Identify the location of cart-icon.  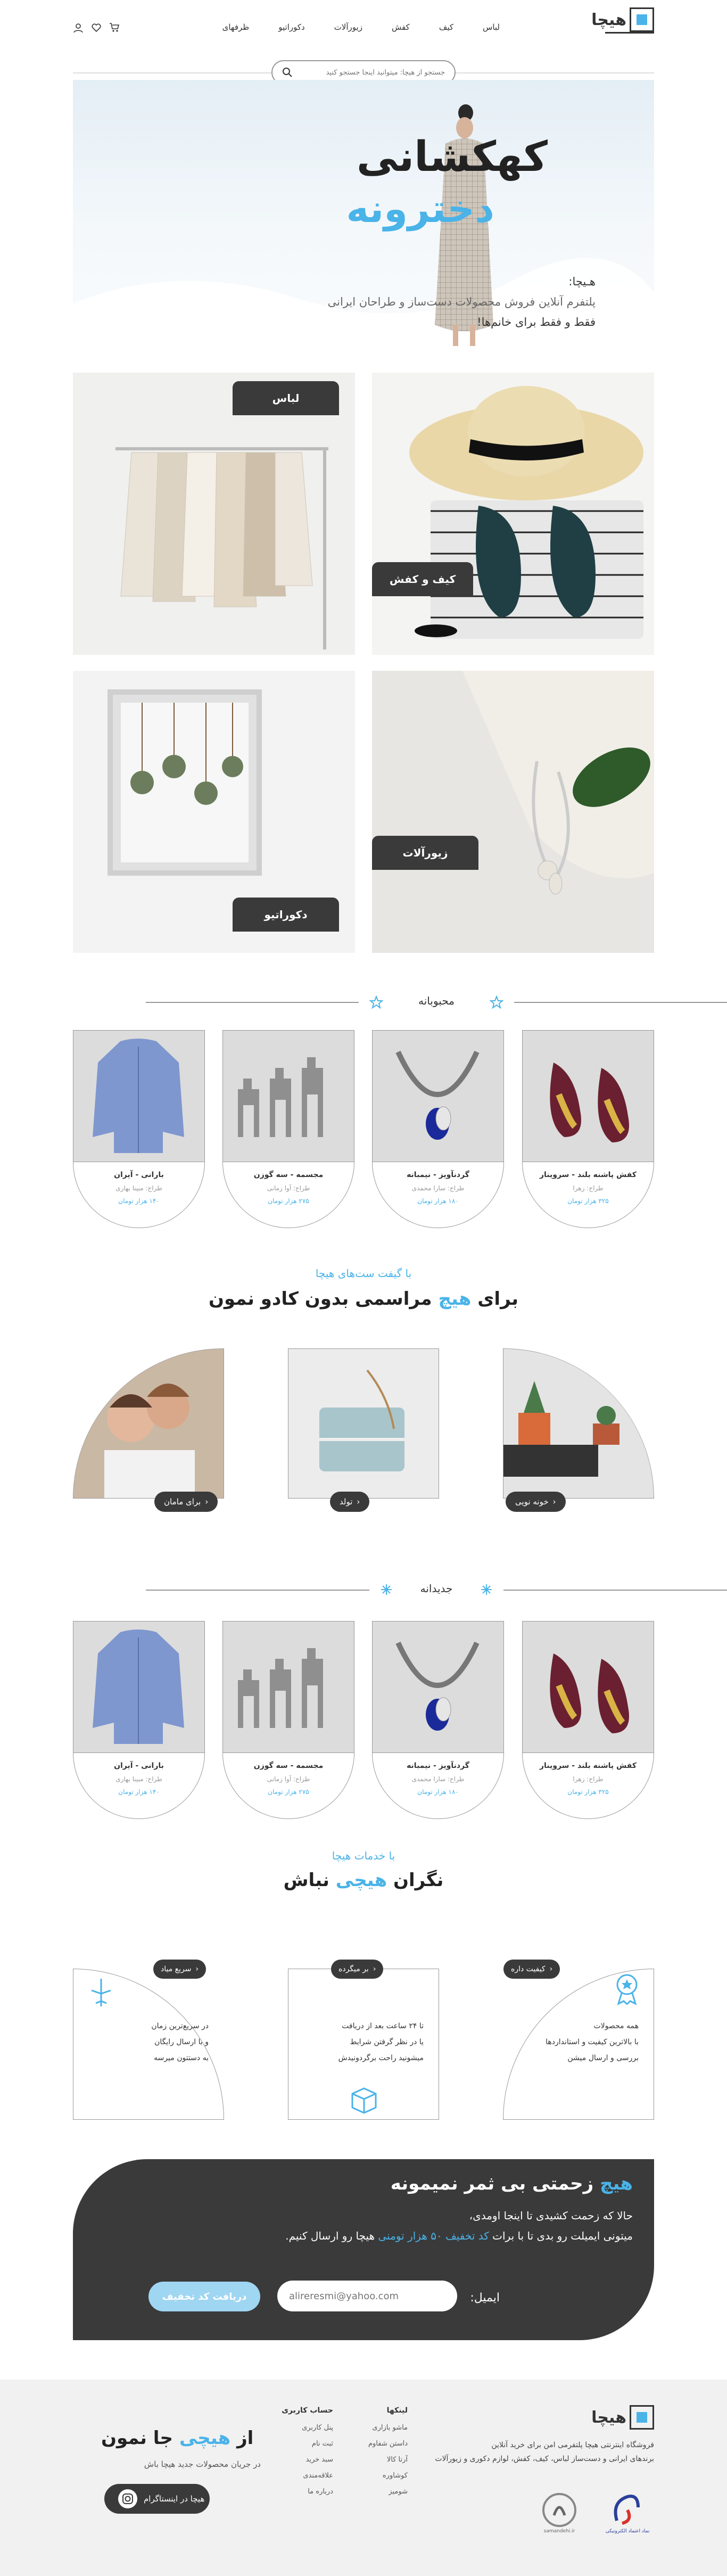
(114, 27).